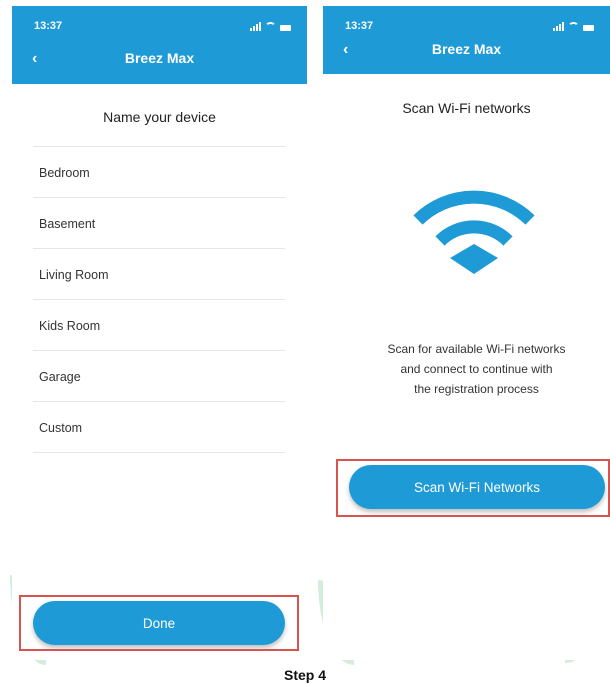  What do you see at coordinates (473, 488) in the screenshot?
I see `scan-button-highlight` at bounding box center [473, 488].